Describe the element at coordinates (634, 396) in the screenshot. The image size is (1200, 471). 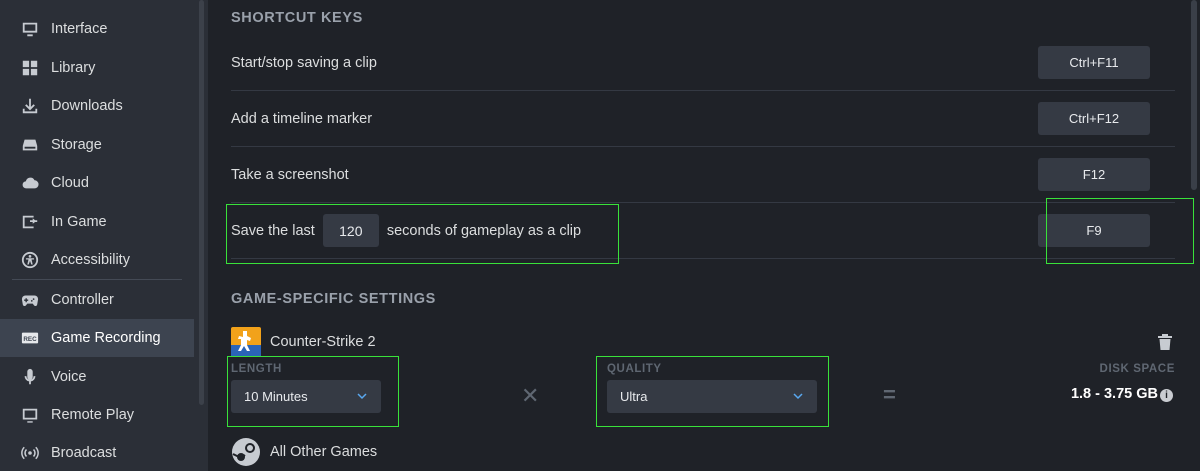
I see `quality-value: Ultra` at that location.